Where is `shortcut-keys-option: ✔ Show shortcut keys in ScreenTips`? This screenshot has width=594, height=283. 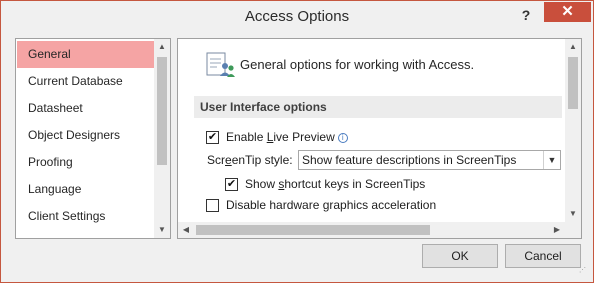
shortcut-keys-option: ✔ Show shortcut keys in ScreenTips is located at coordinates (335, 185).